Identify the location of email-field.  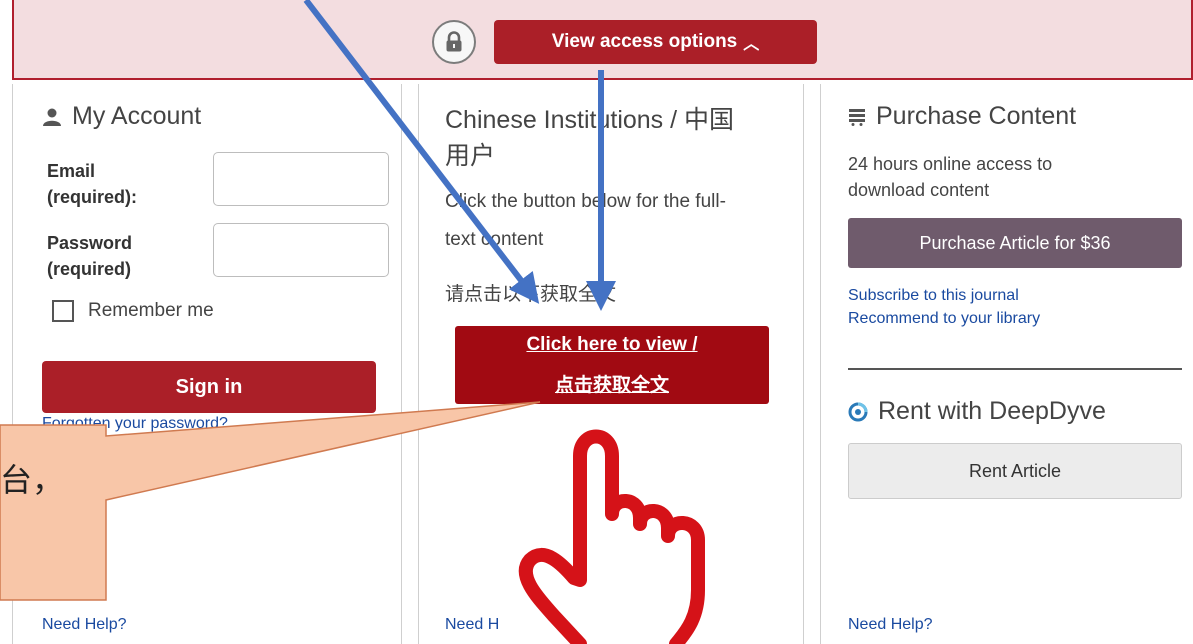
(301, 179).